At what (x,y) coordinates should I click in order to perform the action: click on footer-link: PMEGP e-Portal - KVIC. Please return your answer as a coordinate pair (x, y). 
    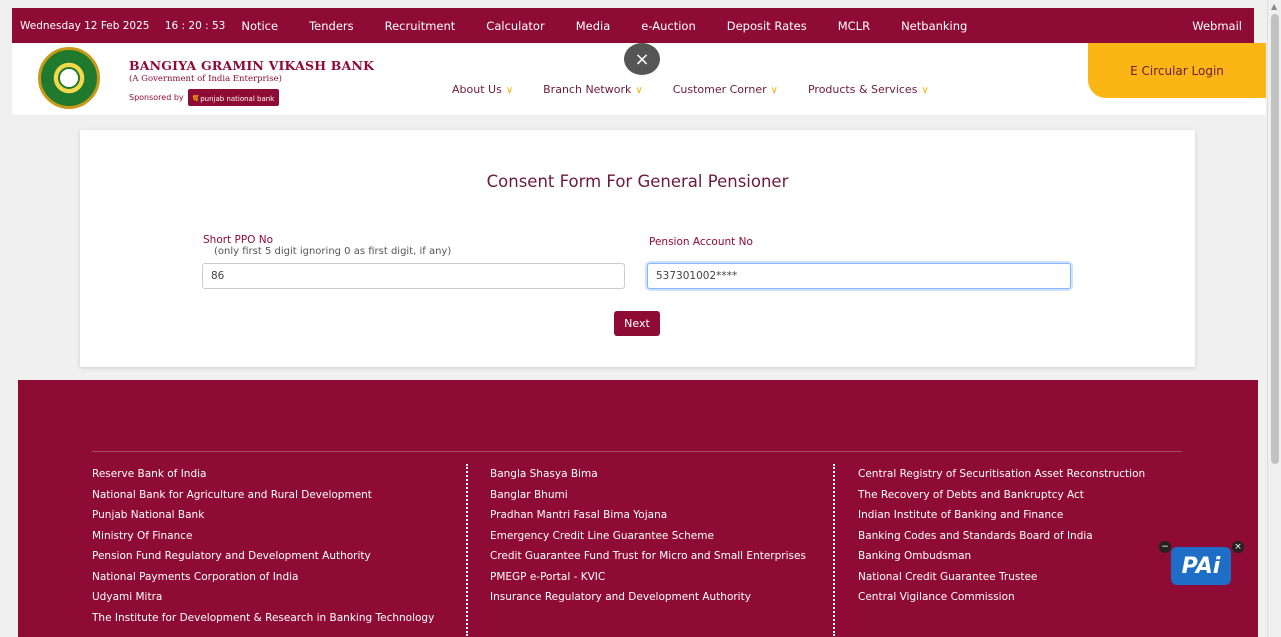
    Looking at the image, I should click on (648, 577).